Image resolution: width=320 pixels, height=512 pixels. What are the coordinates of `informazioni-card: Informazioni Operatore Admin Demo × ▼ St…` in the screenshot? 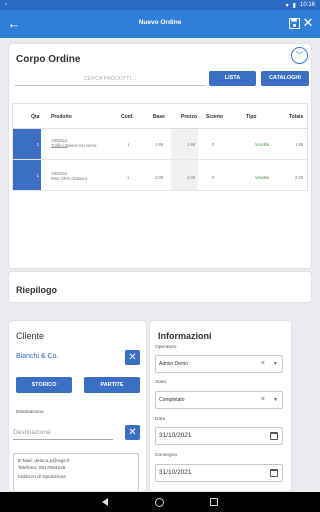 It's located at (220, 406).